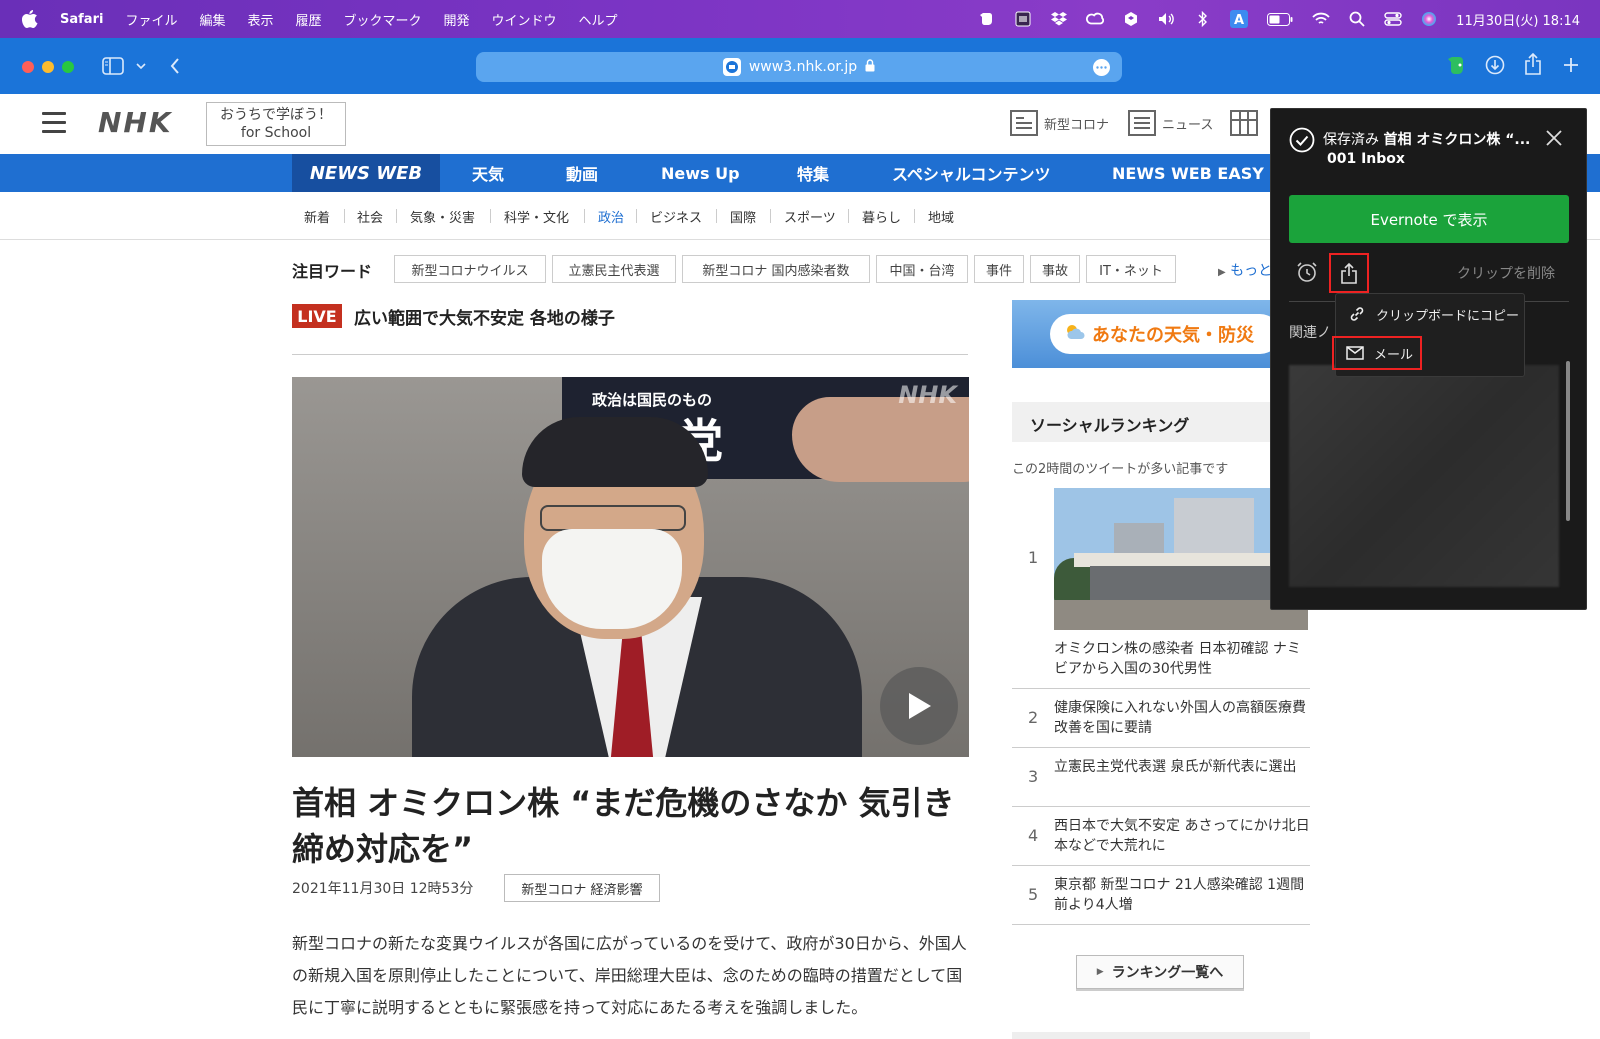 This screenshot has height=1039, width=1600. I want to click on nav-news-web-easy: NEWS WEB EASY, so click(1188, 173).